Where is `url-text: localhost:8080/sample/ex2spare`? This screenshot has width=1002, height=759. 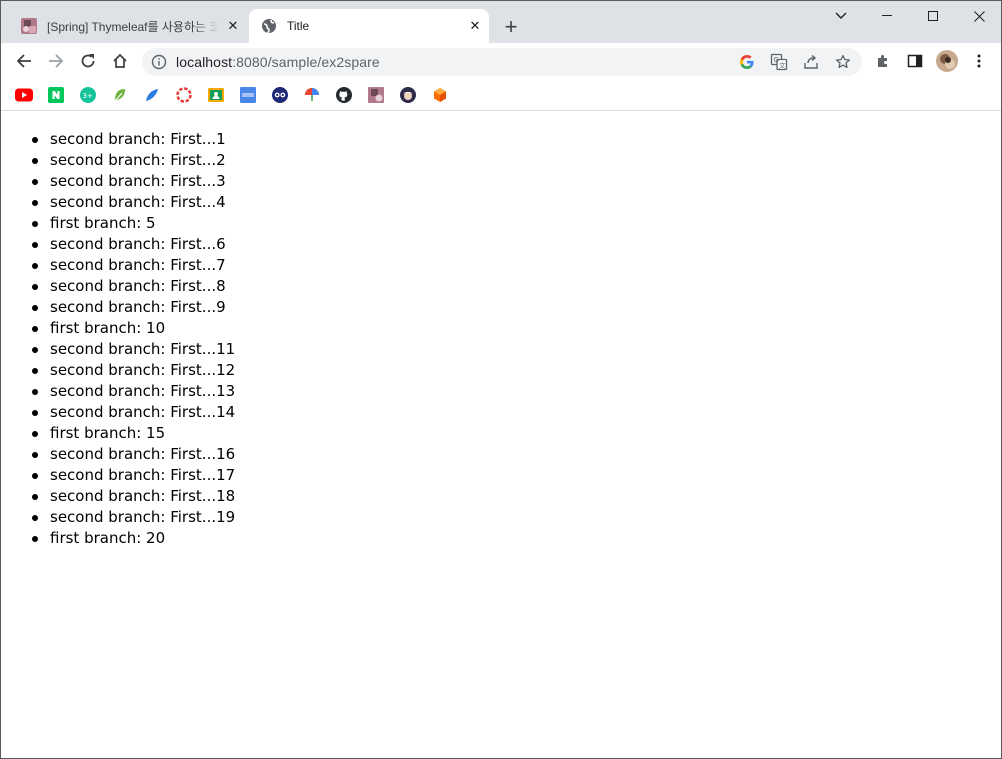 url-text: localhost:8080/sample/ex2spare is located at coordinates (278, 62).